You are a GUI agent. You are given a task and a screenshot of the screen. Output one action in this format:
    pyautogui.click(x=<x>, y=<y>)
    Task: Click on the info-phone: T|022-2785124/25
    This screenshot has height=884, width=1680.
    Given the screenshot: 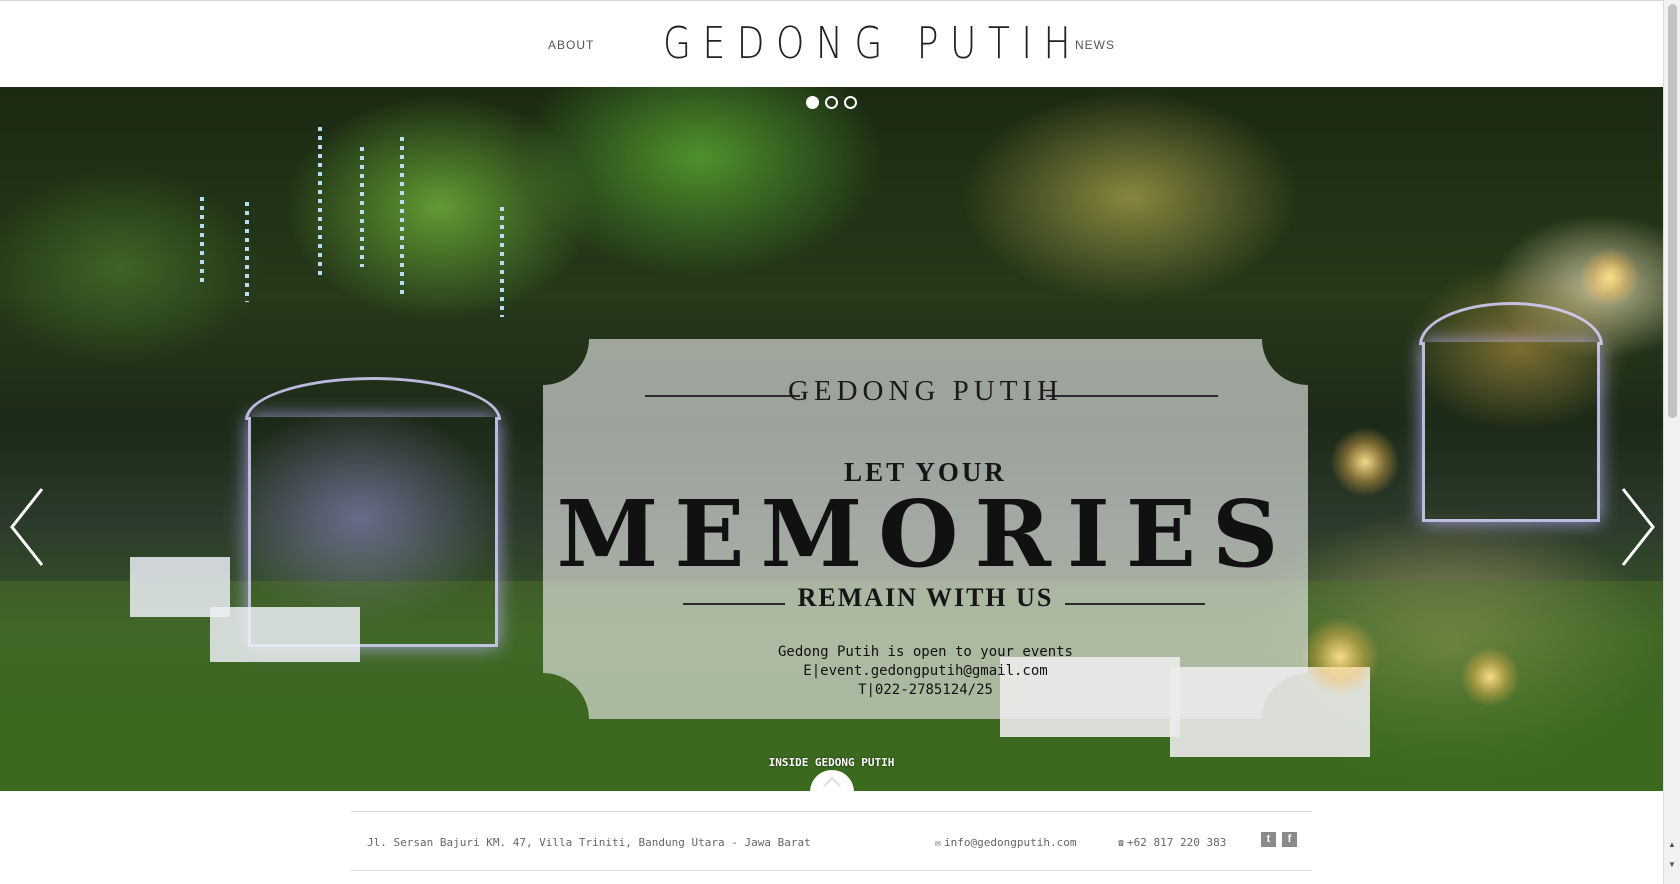 What is the action you would take?
    pyautogui.click(x=925, y=690)
    